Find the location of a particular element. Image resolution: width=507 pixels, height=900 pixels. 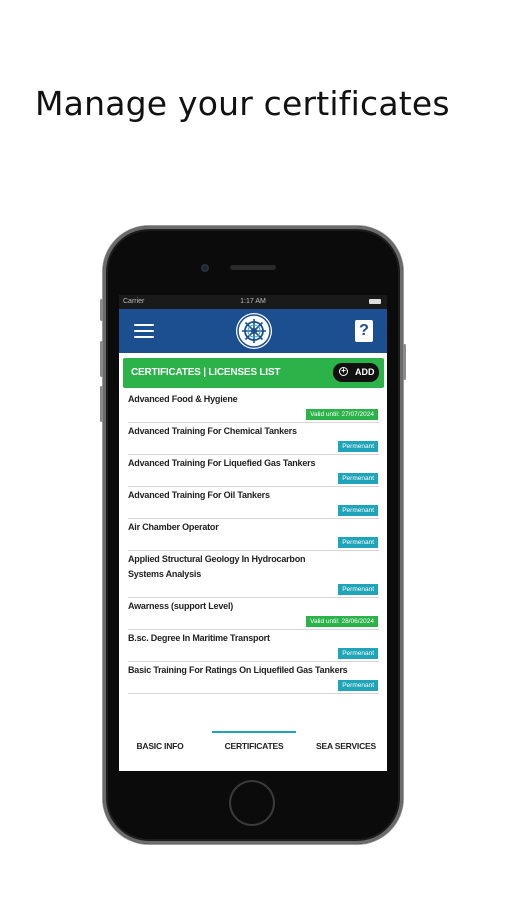

add-certificate-button: + ADD is located at coordinates (356, 372).